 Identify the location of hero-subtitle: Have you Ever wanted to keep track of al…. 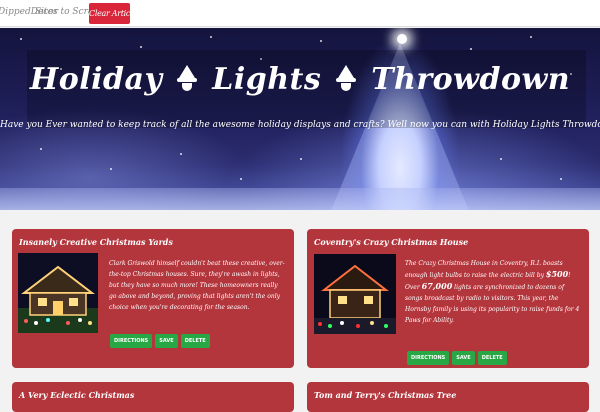
(300, 125).